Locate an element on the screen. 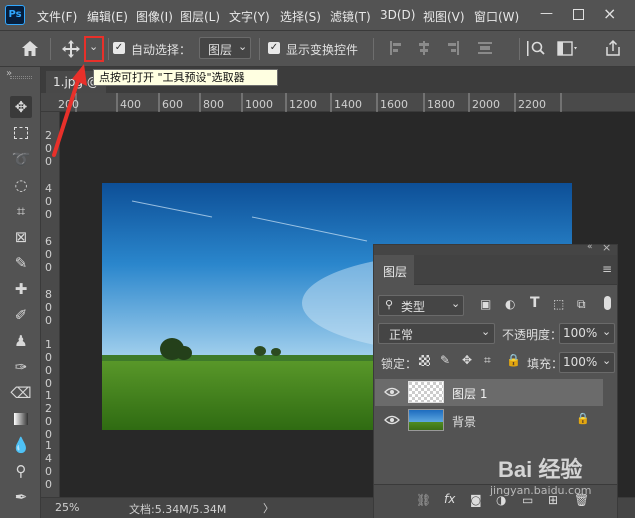 Image resolution: width=635 pixels, height=518 pixels. eraser-tool-icon: ⌫ is located at coordinates (21, 393).